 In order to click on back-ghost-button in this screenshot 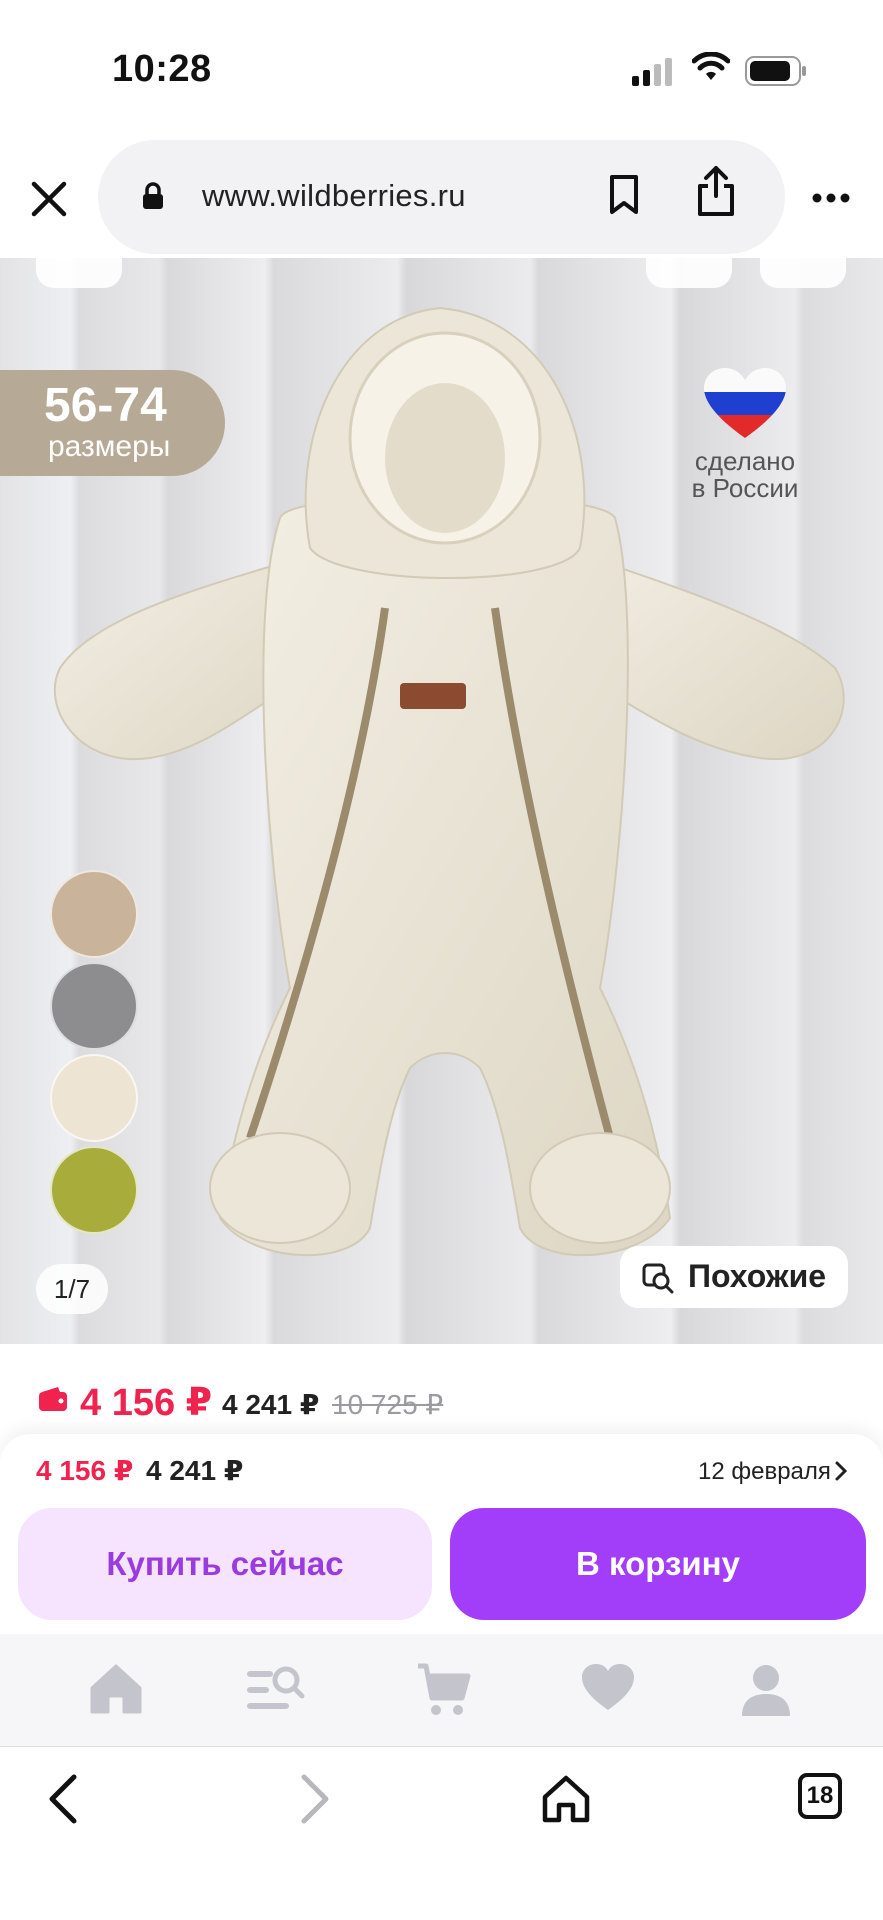, I will do `click(79, 273)`.